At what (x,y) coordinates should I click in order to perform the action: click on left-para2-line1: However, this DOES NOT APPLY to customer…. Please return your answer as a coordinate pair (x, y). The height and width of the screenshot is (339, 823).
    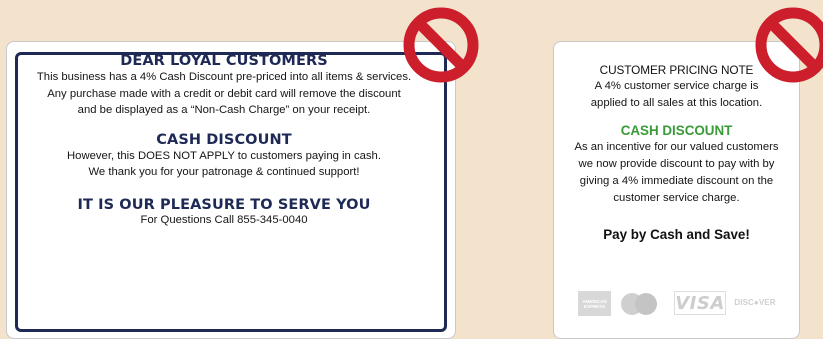
    Looking at the image, I should click on (224, 155).